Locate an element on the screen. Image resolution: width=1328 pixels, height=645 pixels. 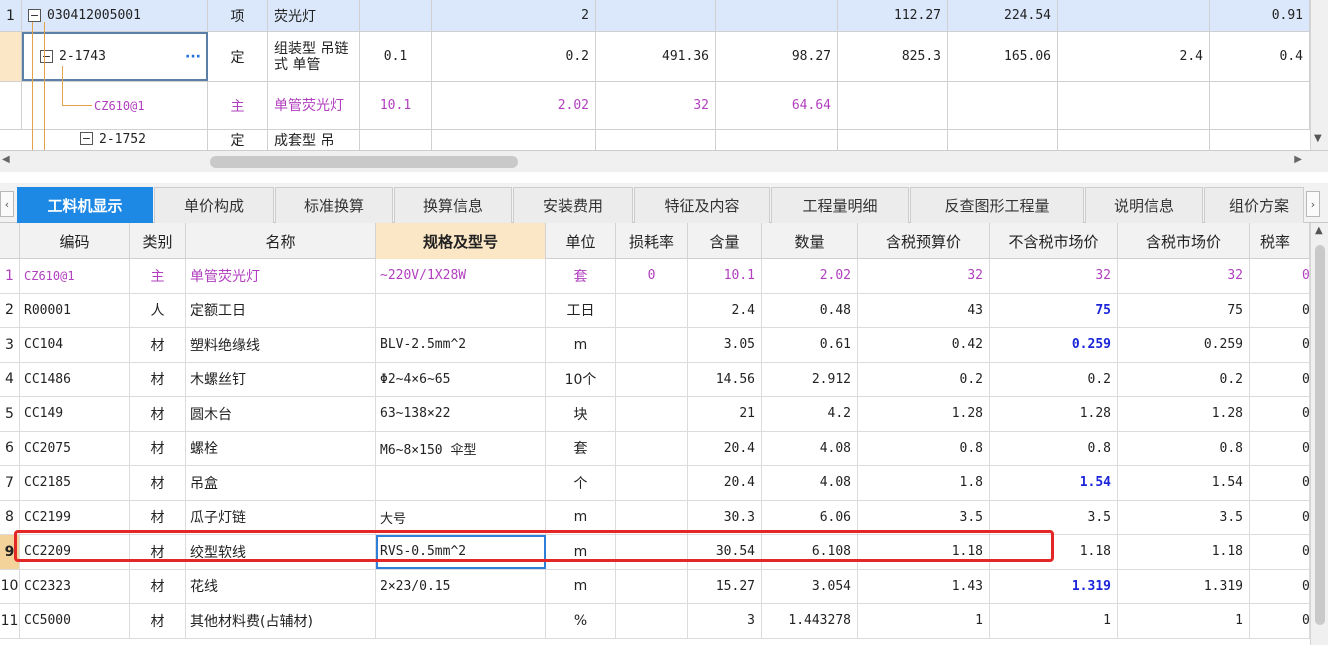
code-cell: CC2075 is located at coordinates (75, 448).